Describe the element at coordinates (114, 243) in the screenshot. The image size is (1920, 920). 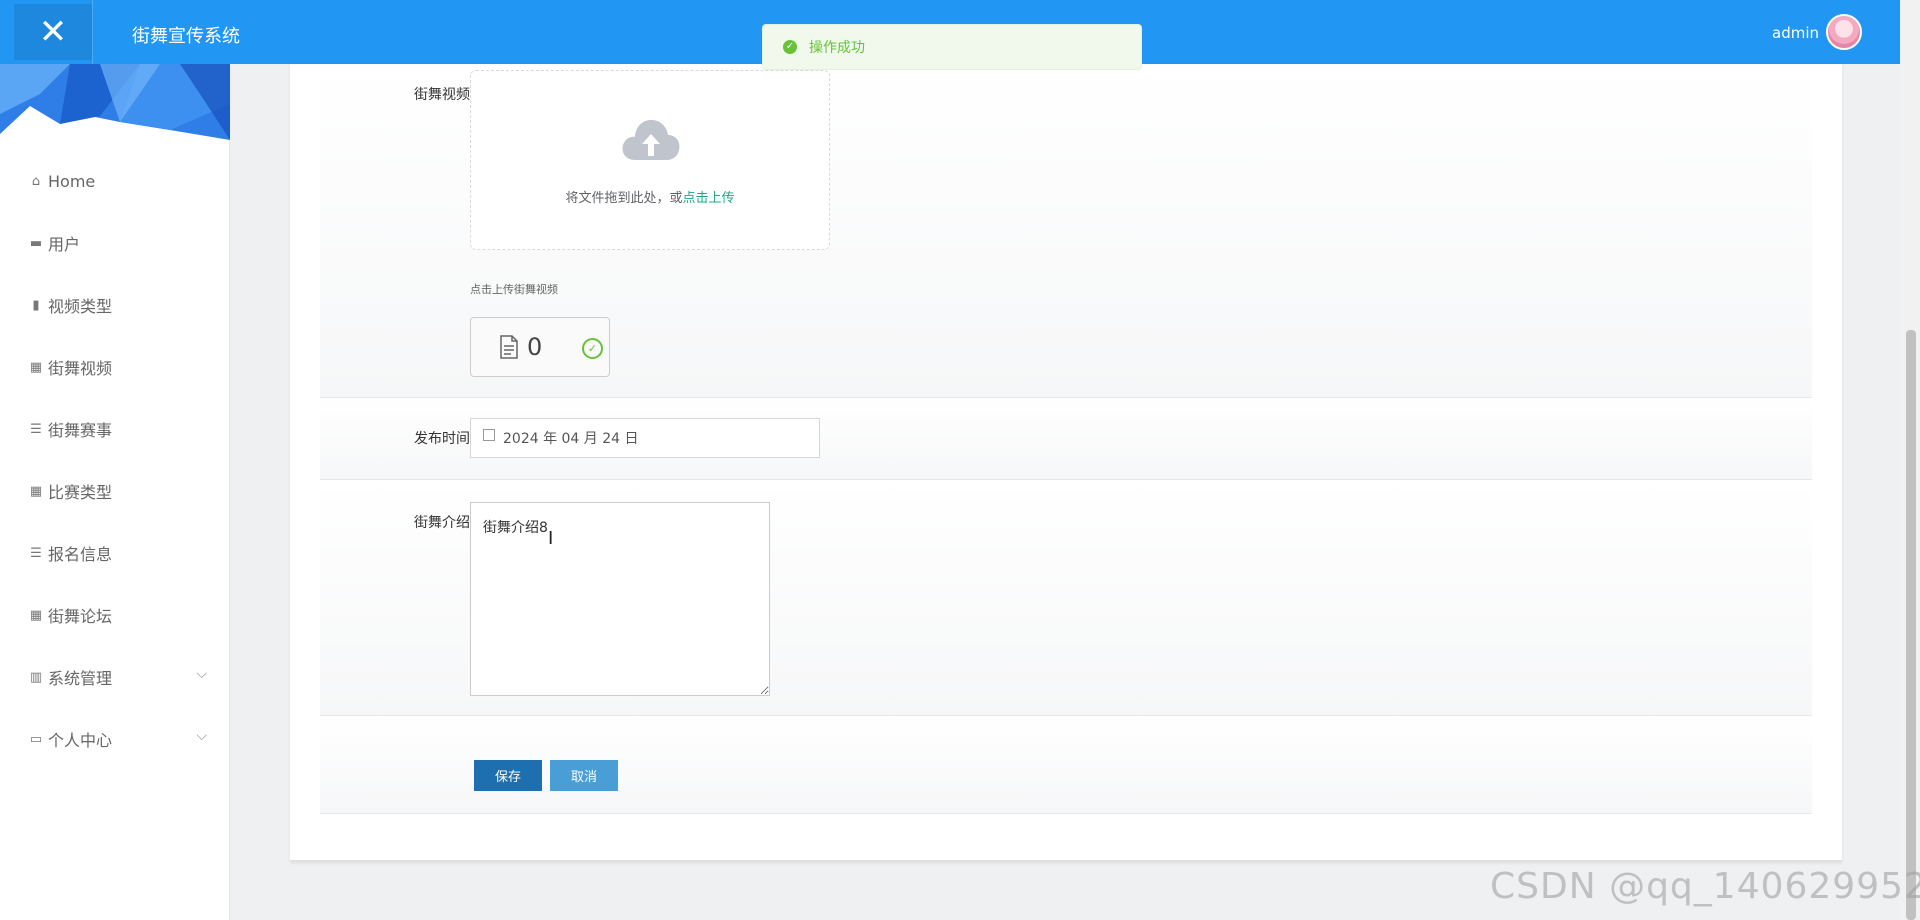
I see `sidebar-item-users: ▬ 用户` at that location.